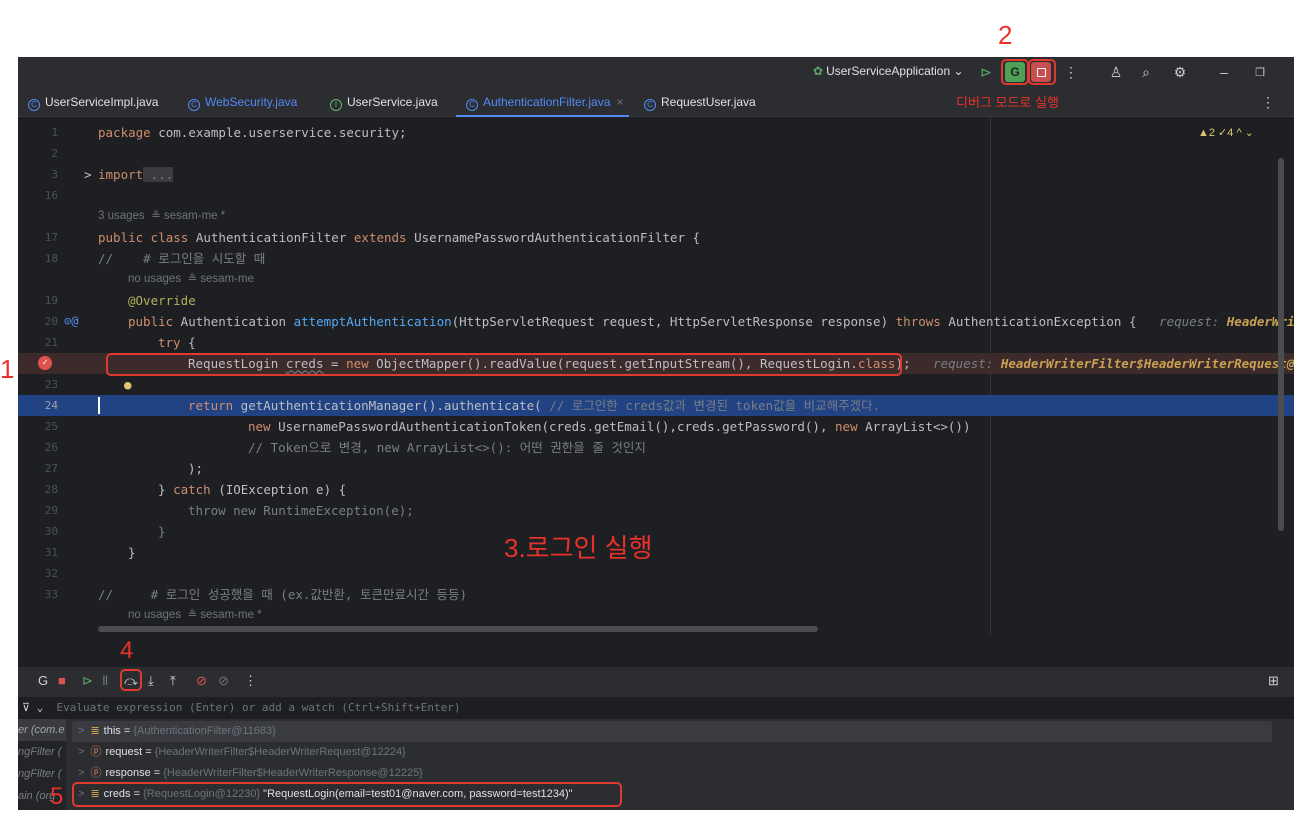 The width and height of the screenshot is (1294, 824). Describe the element at coordinates (62, 680) in the screenshot. I see `stop-icon: ■` at that location.